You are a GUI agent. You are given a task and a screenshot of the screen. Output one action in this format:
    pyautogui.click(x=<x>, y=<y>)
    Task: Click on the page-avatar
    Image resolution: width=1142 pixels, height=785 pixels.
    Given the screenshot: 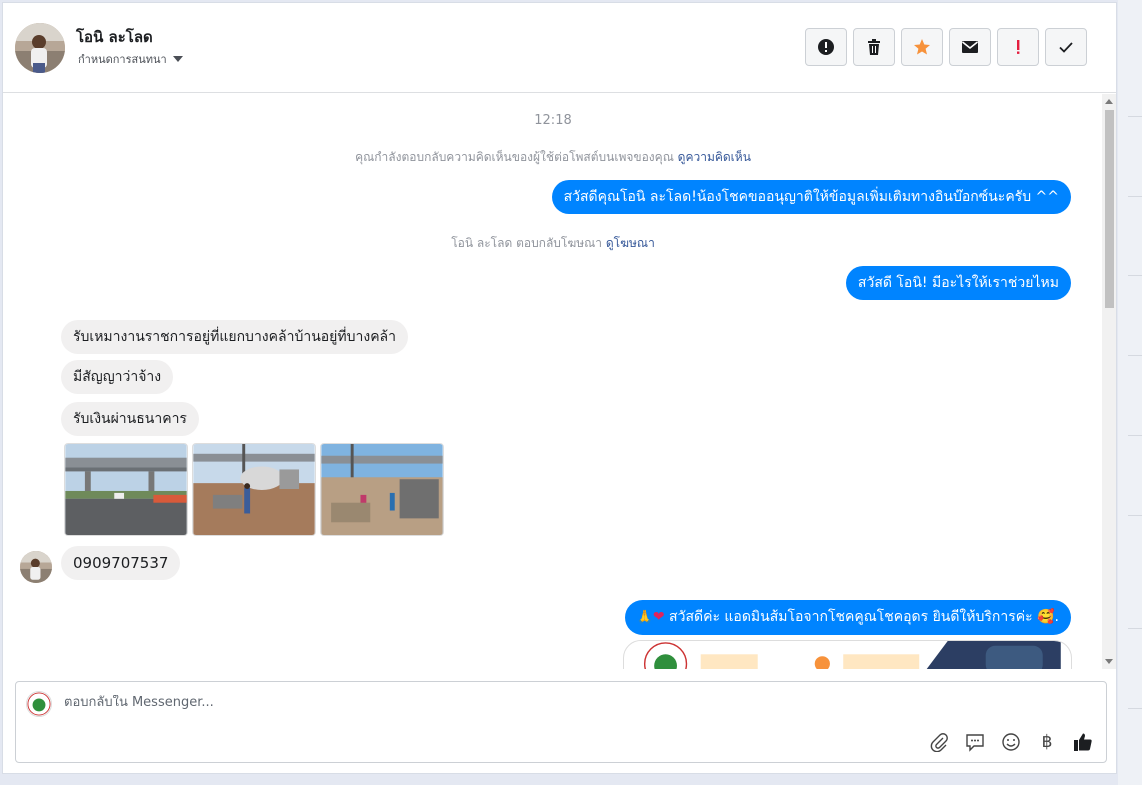 What is the action you would take?
    pyautogui.click(x=39, y=704)
    